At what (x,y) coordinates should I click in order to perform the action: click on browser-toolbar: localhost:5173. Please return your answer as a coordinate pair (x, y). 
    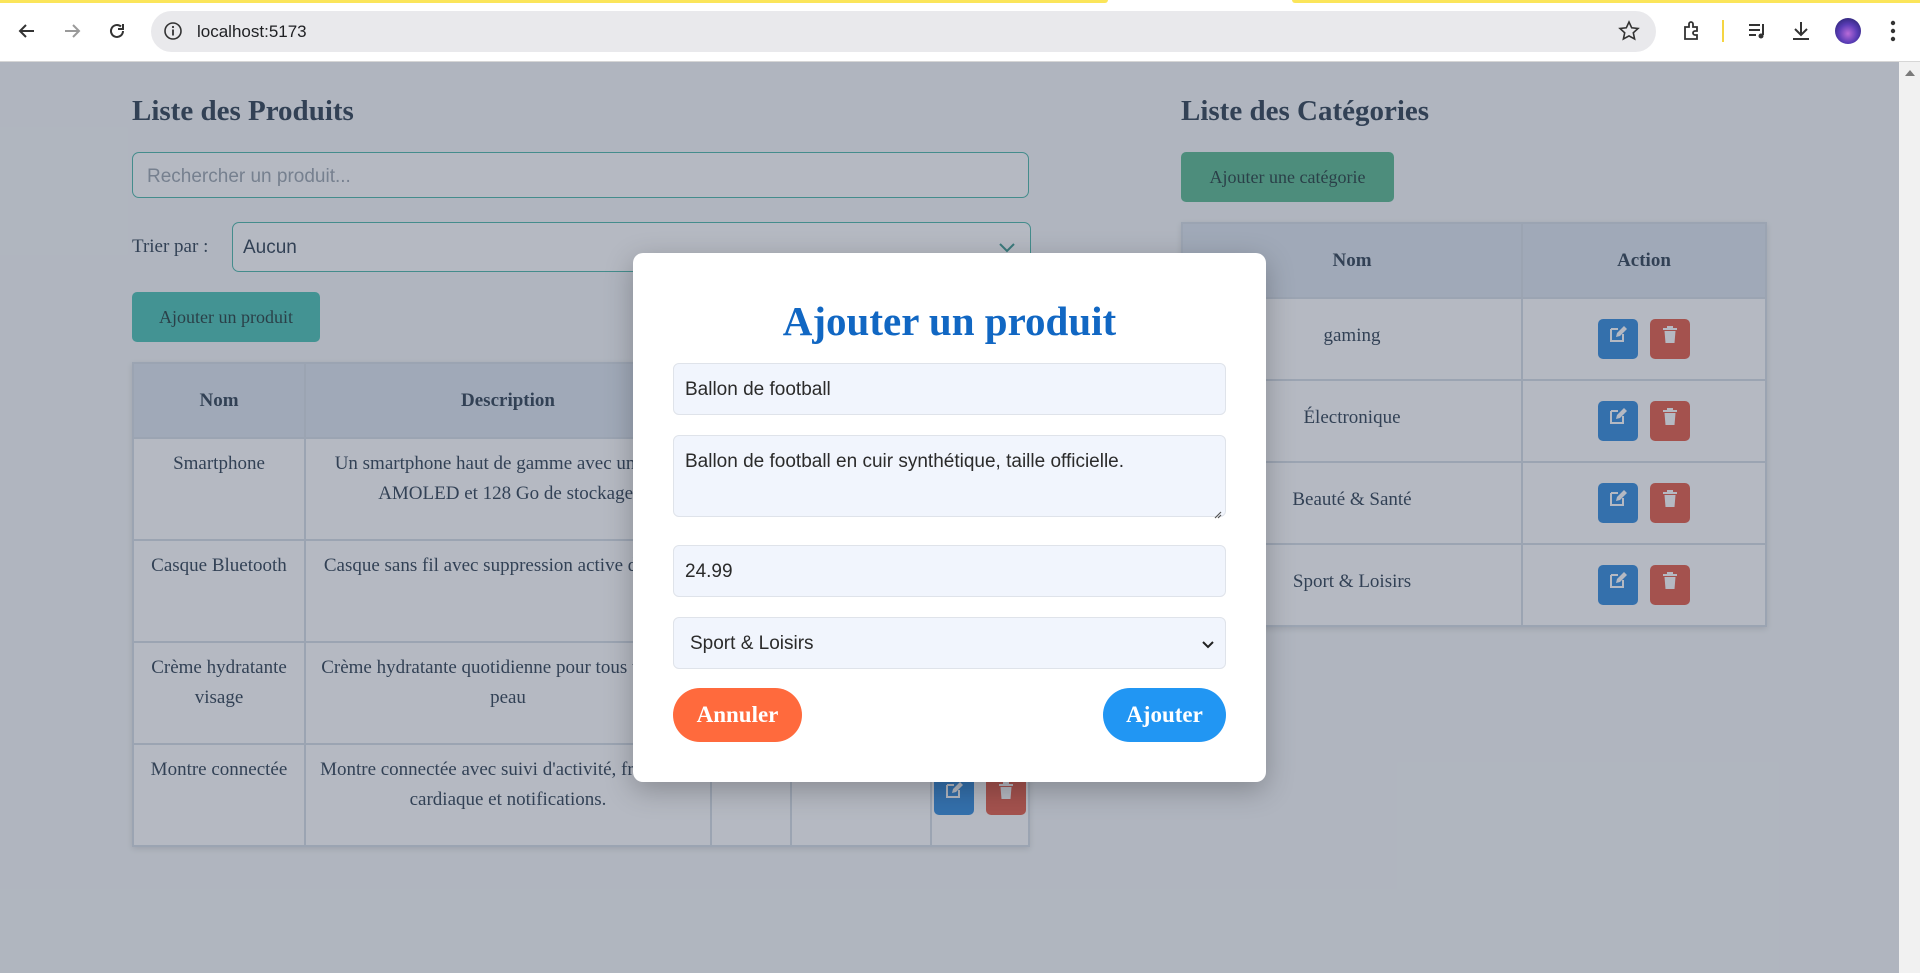
    Looking at the image, I should click on (960, 31).